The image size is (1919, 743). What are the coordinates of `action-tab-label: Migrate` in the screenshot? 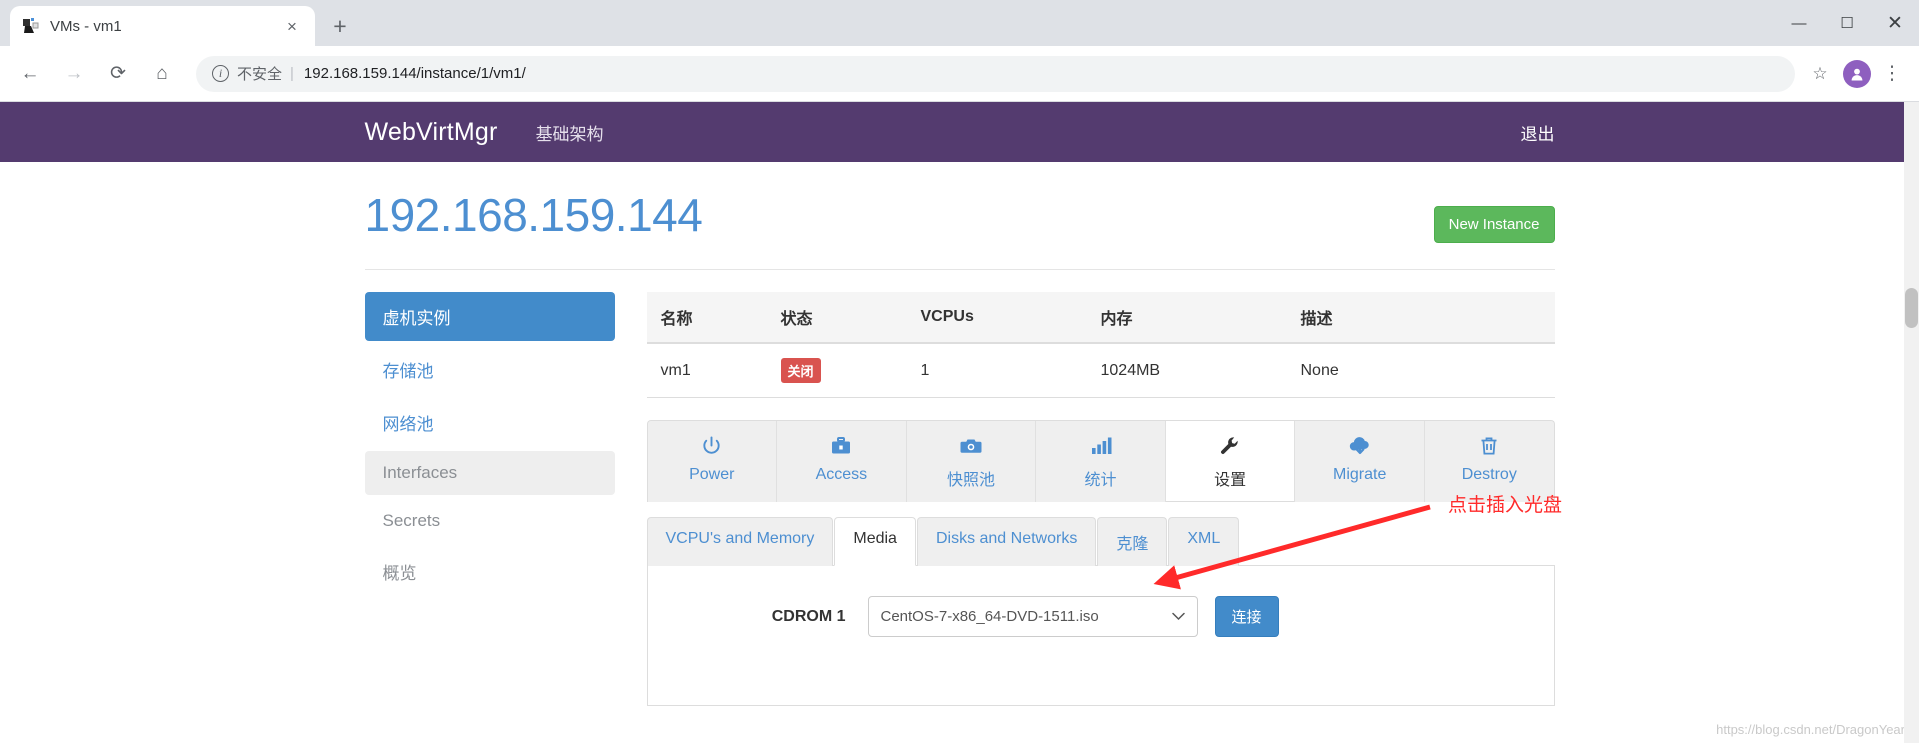 It's located at (1360, 474).